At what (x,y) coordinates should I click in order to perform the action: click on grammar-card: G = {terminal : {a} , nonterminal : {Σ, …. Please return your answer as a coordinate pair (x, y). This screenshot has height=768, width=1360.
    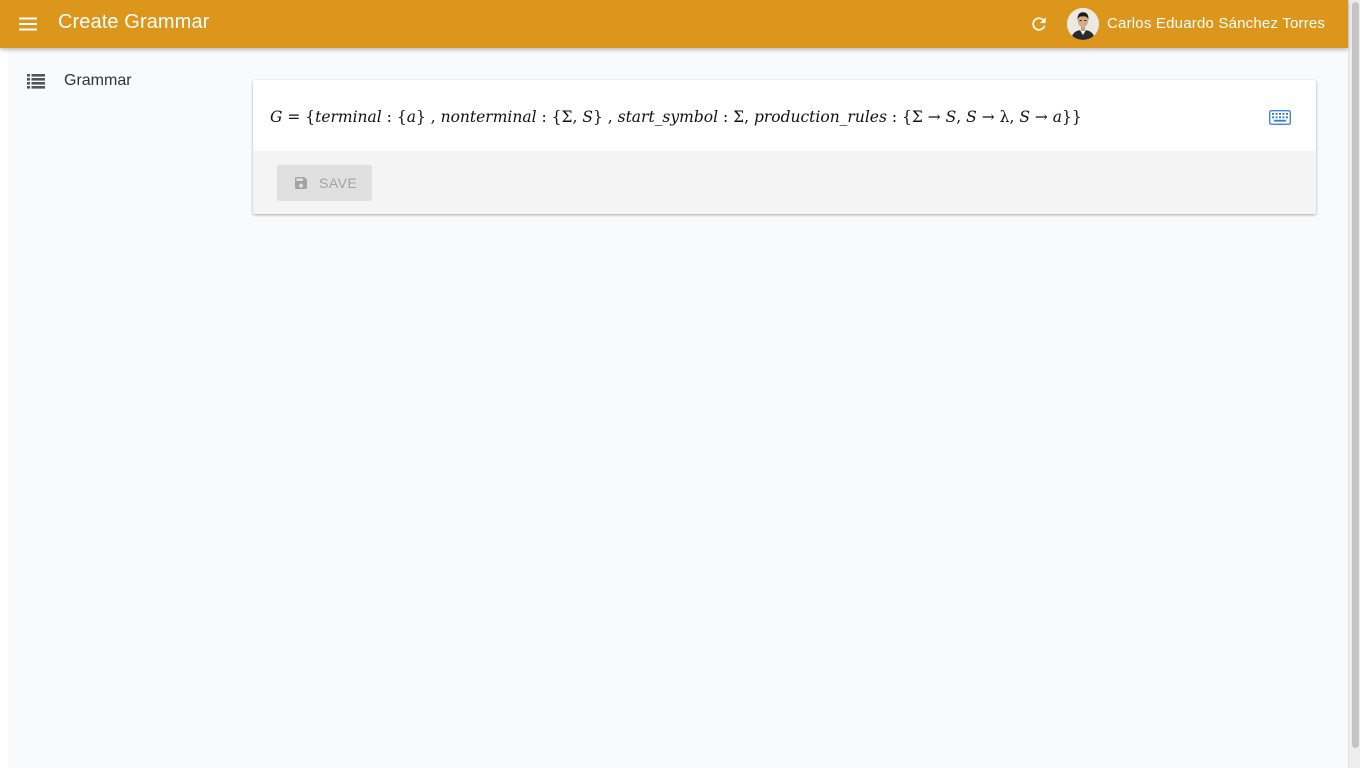
    Looking at the image, I should click on (784, 147).